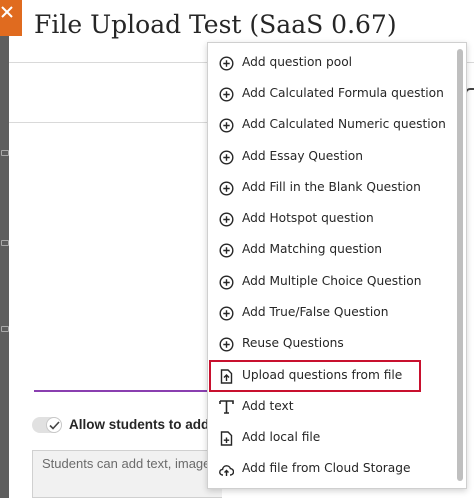  What do you see at coordinates (302, 156) in the screenshot?
I see `menu-item-label: Add Essay Question` at bounding box center [302, 156].